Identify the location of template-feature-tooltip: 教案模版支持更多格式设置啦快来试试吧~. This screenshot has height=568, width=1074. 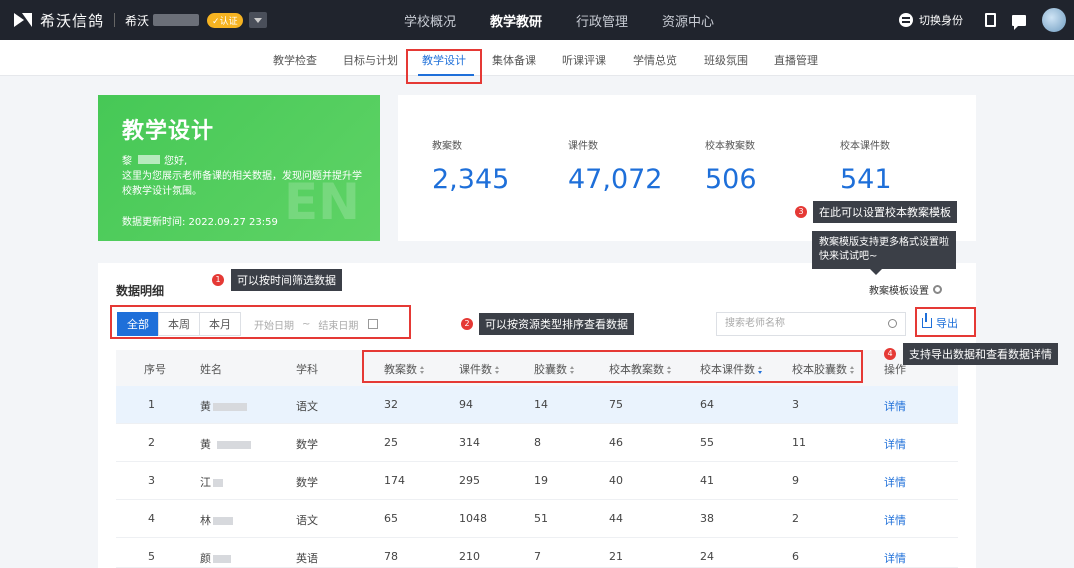
(884, 253).